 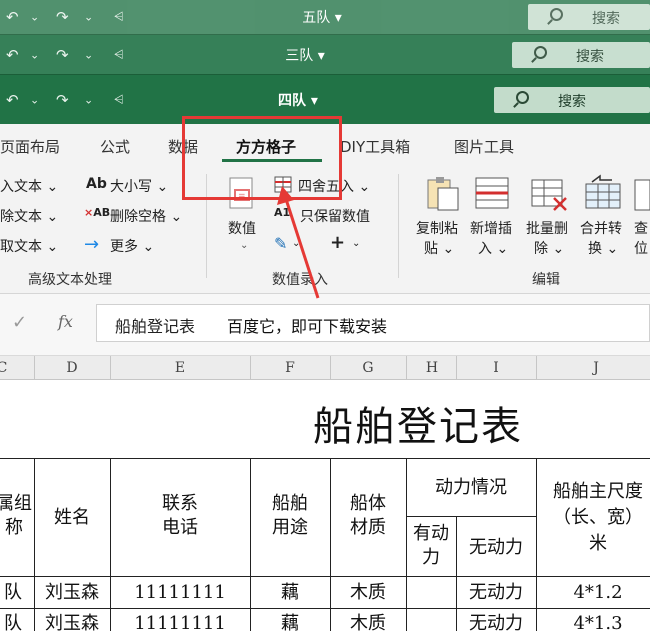 I want to click on header-power: 动力情况, so click(x=471, y=488).